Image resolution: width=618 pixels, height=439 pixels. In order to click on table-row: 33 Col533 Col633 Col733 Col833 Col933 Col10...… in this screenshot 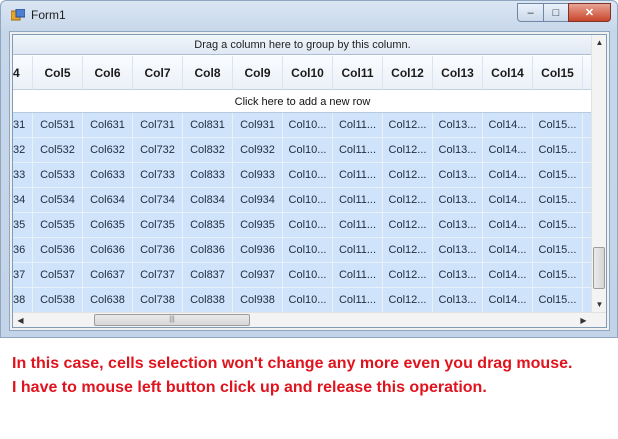, I will do `click(309, 175)`.